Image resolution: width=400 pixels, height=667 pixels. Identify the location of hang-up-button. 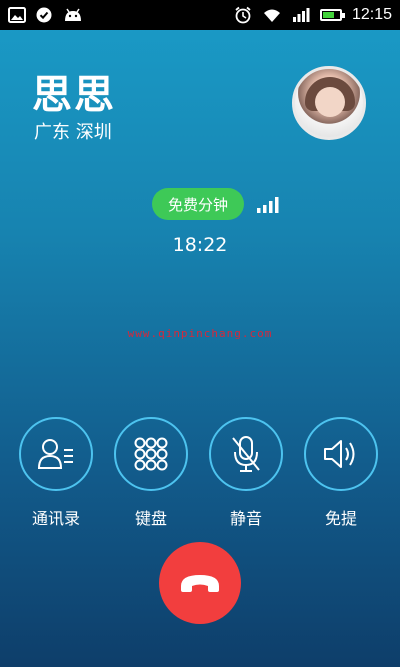
(200, 583).